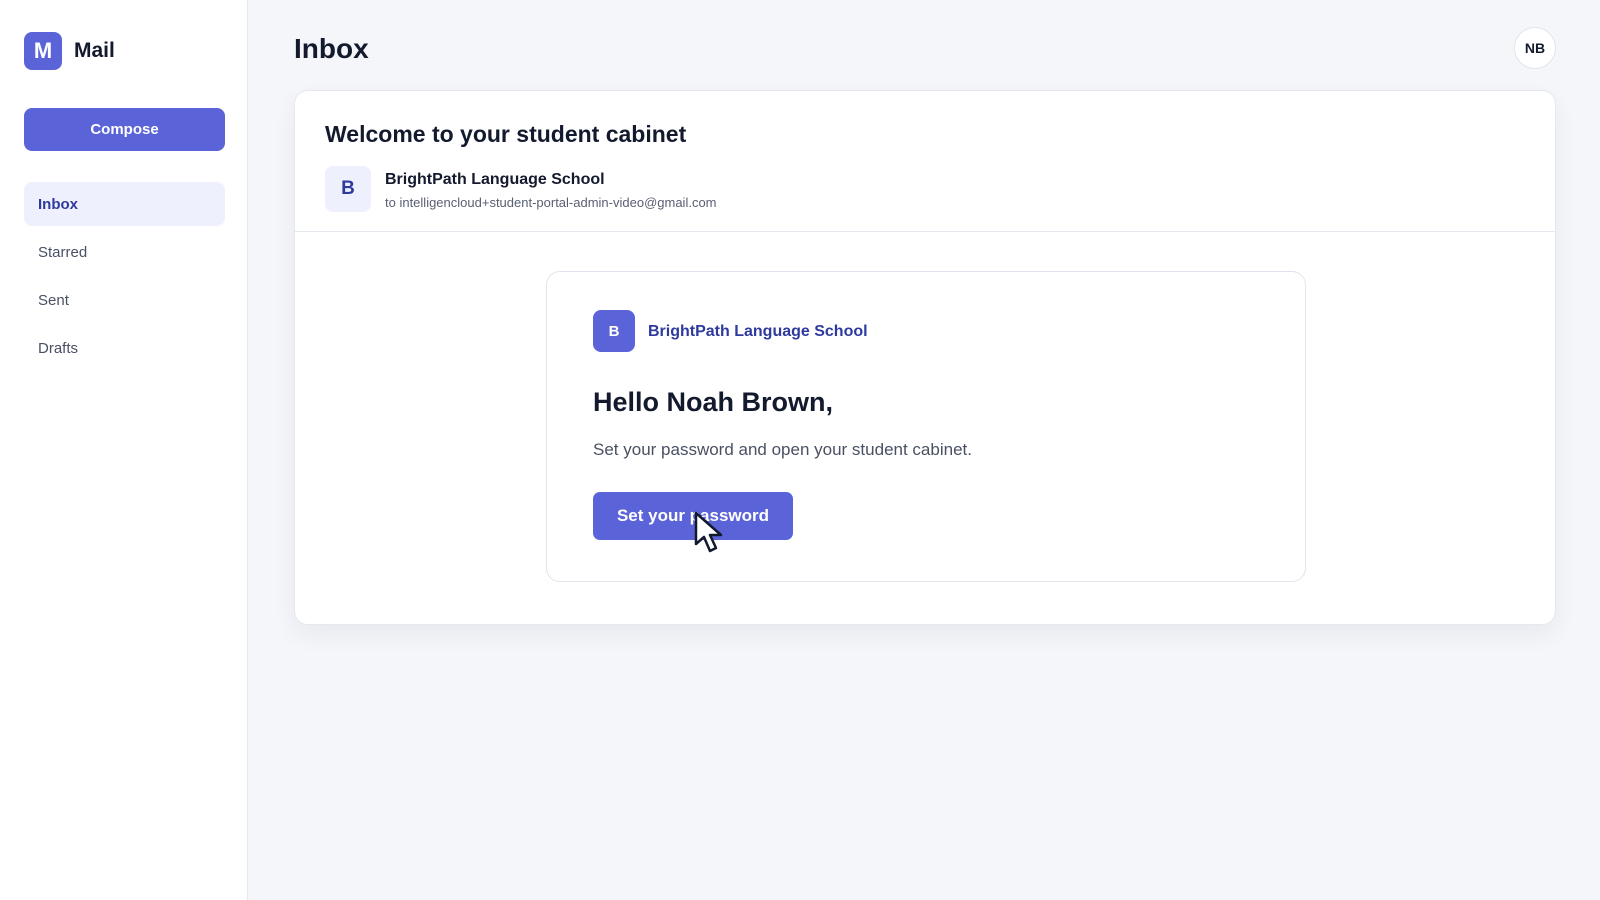 This screenshot has width=1600, height=900. What do you see at coordinates (495, 179) in the screenshot?
I see `sender-name: BrightPath Language School` at bounding box center [495, 179].